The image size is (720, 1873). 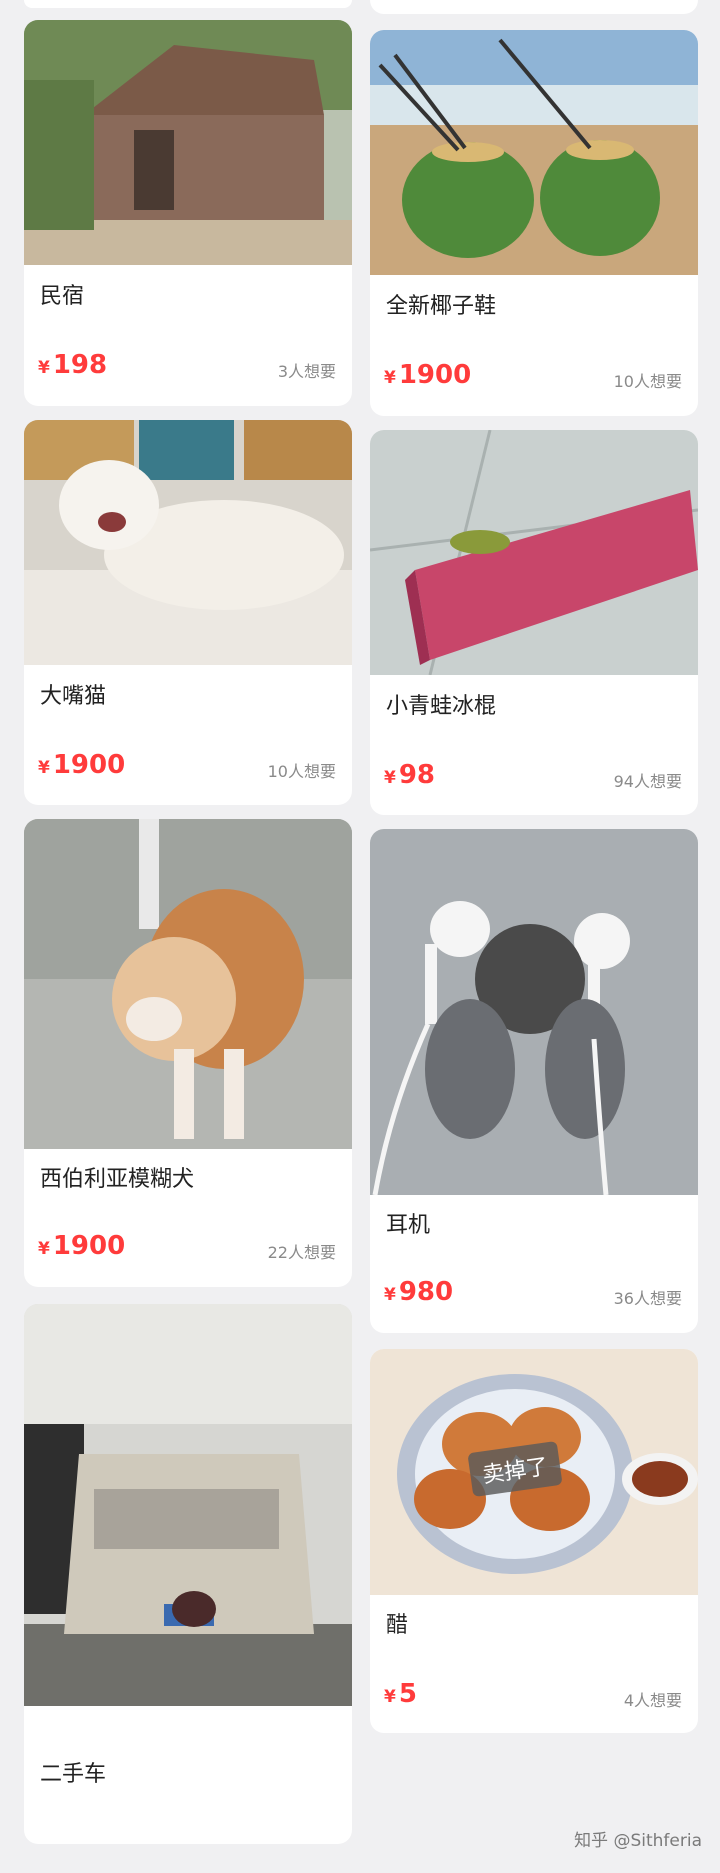 I want to click on listing-title: 耳机, so click(x=408, y=1225).